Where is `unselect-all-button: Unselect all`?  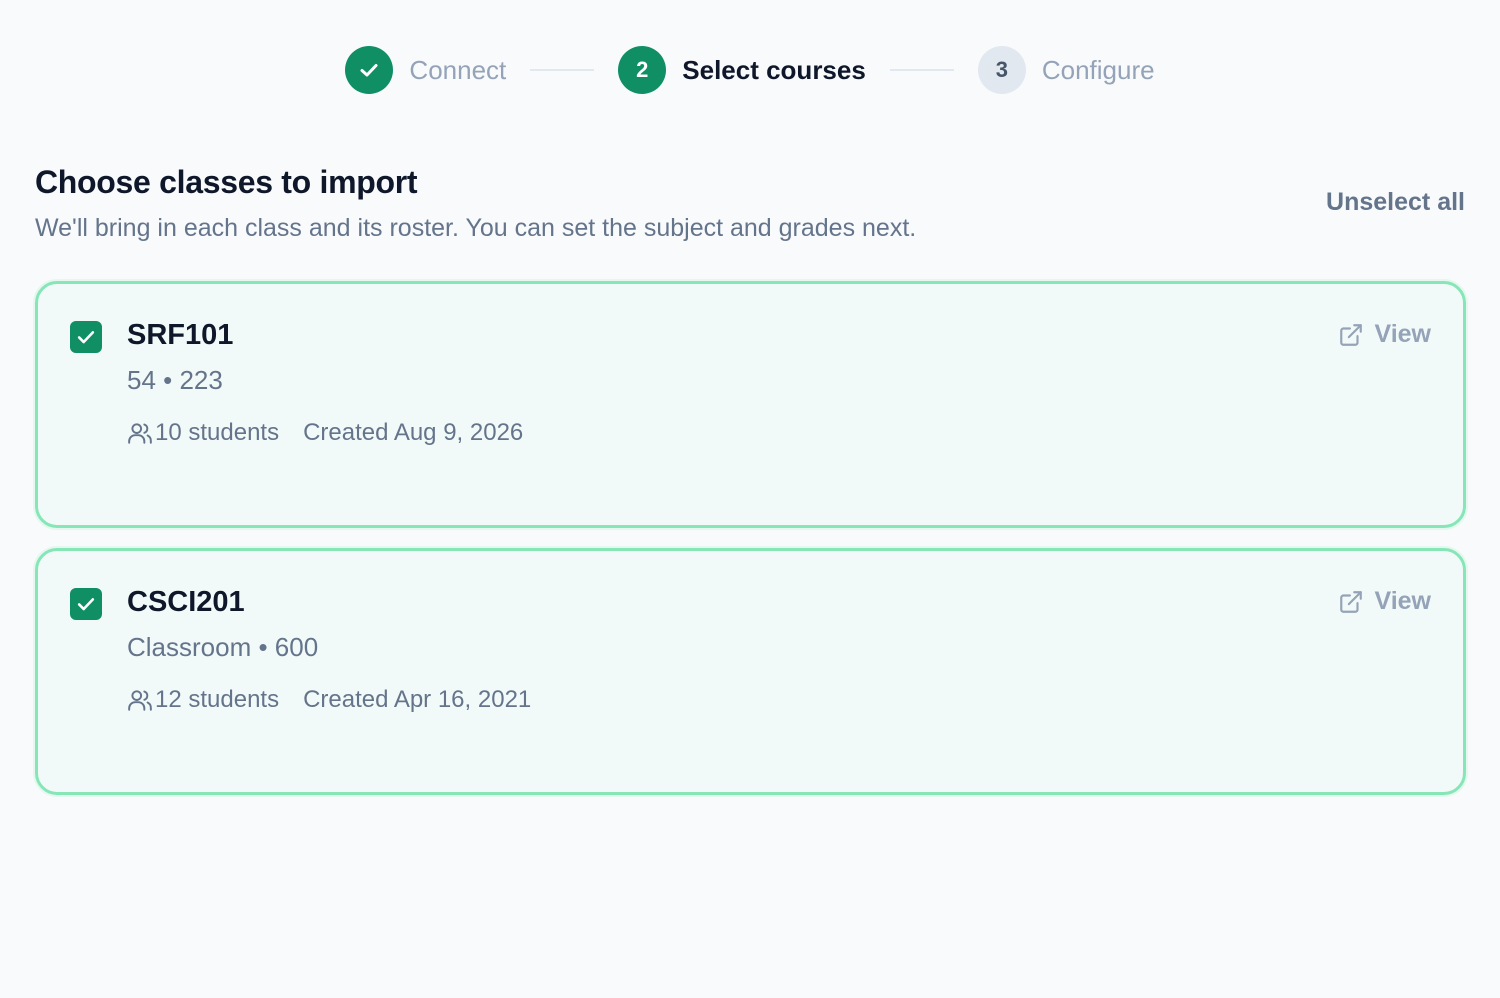 unselect-all-button: Unselect all is located at coordinates (1395, 202).